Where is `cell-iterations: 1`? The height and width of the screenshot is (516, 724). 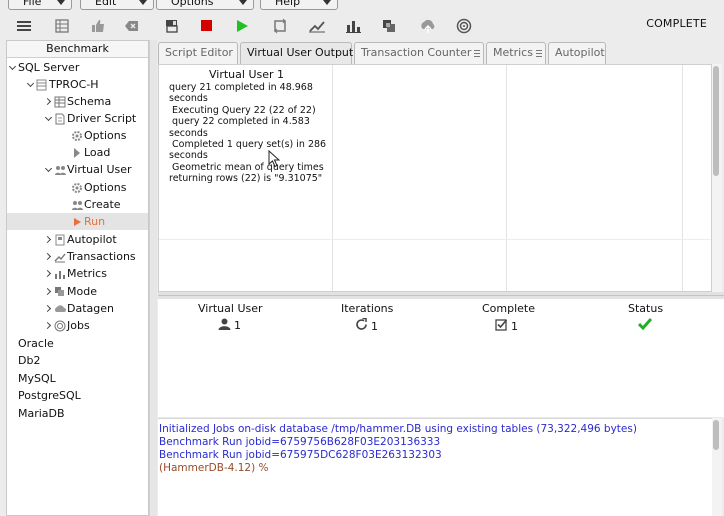
cell-iterations: 1 is located at coordinates (366, 325).